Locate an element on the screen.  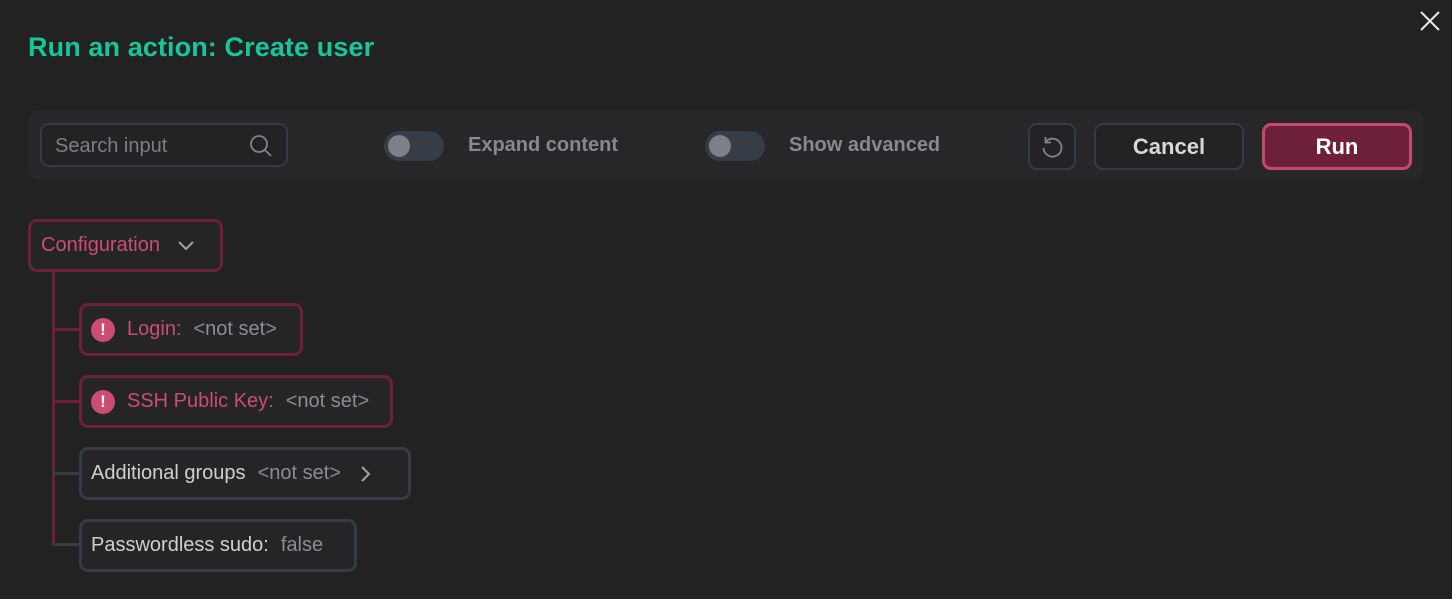
search-icon is located at coordinates (261, 146).